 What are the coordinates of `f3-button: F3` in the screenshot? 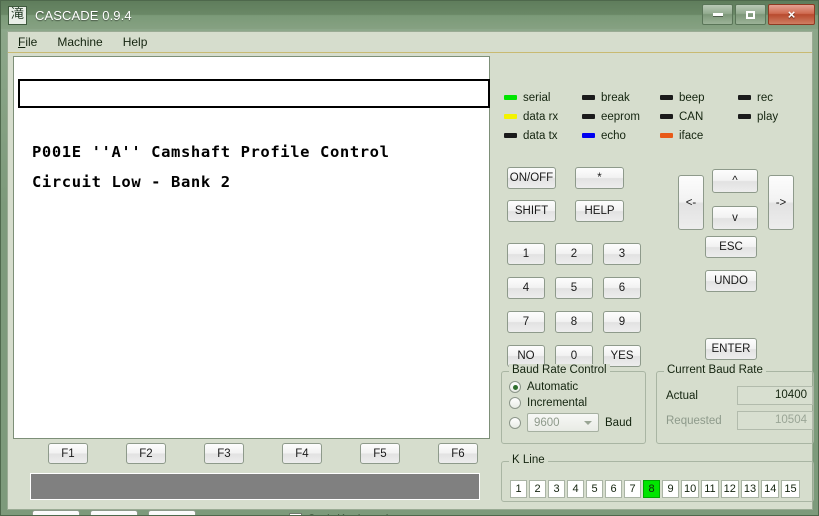 It's located at (224, 453).